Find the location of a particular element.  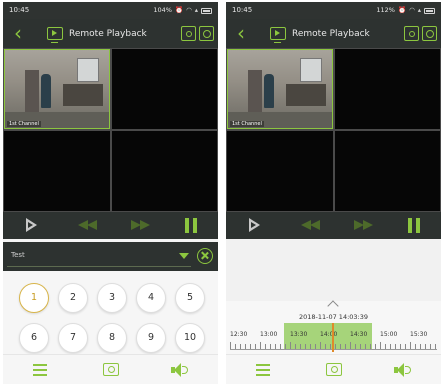

close-icon is located at coordinates (205, 256).